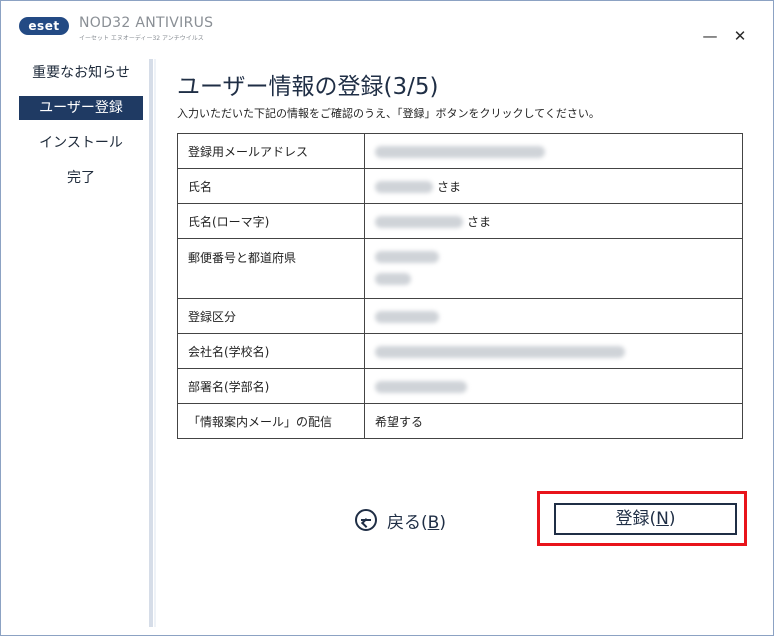 This screenshot has width=774, height=636. I want to click on row-label: 登録区分, so click(271, 316).